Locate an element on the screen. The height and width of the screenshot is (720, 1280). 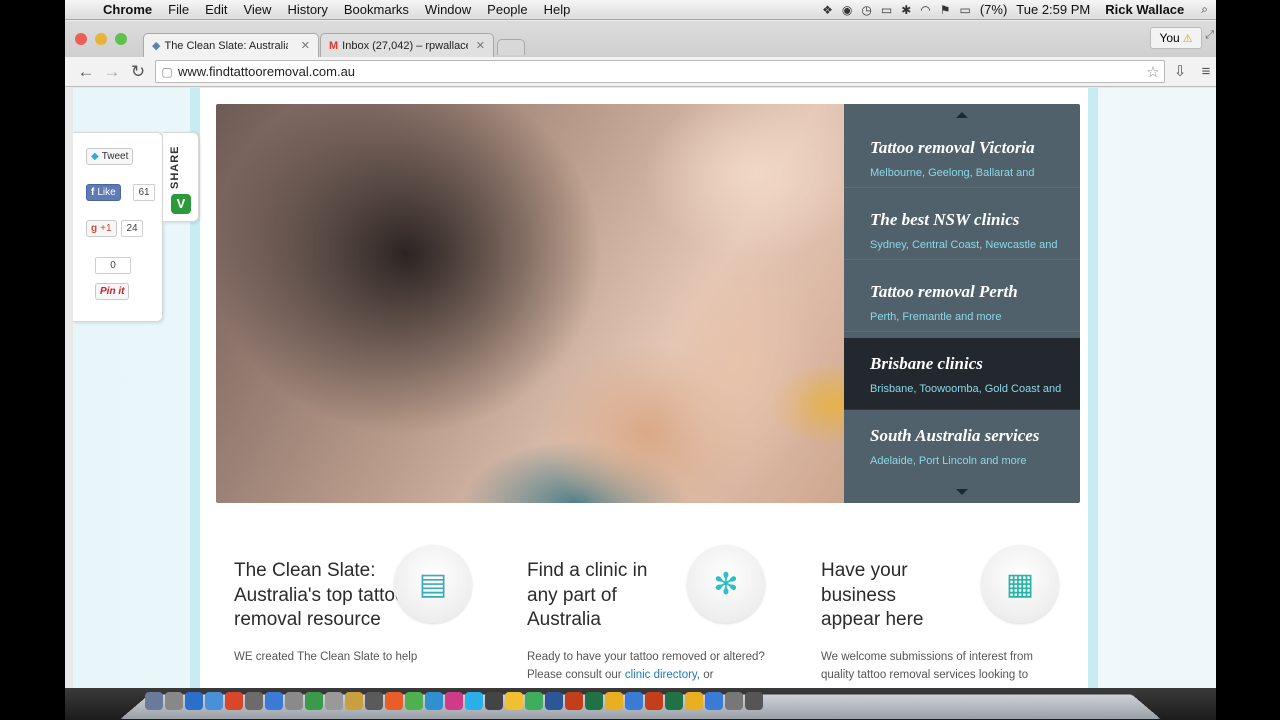
feature-title: Find a clinic in any part of Australia is located at coordinates (597, 596).